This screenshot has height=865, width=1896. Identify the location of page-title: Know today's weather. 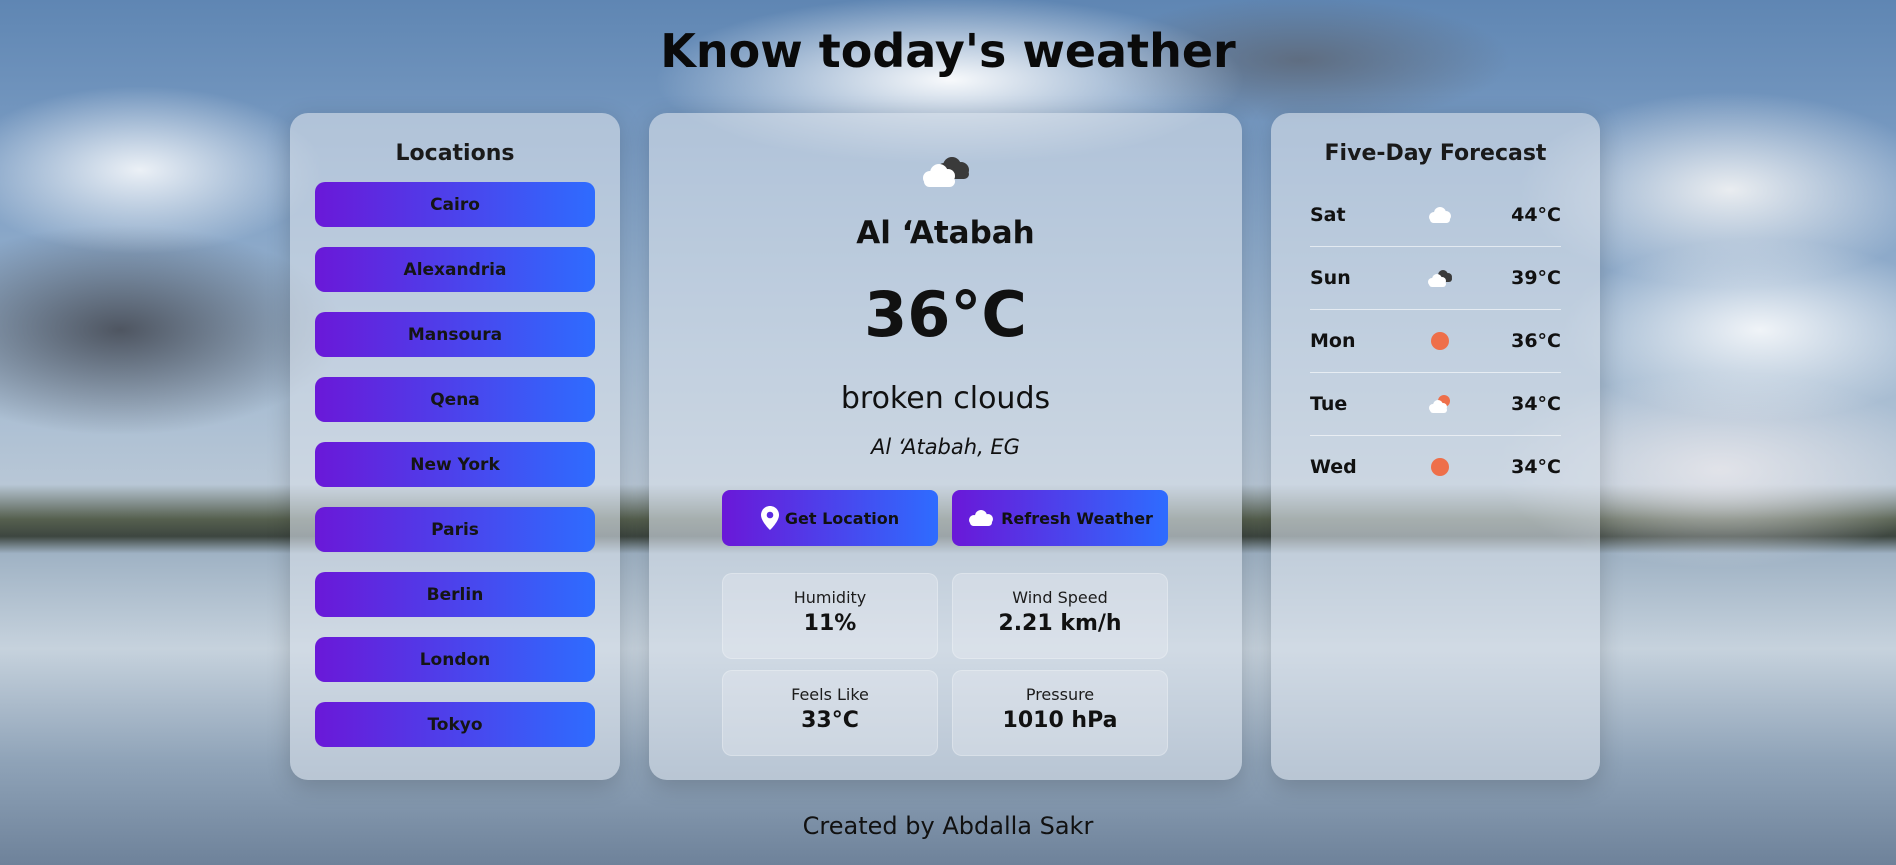
(948, 51).